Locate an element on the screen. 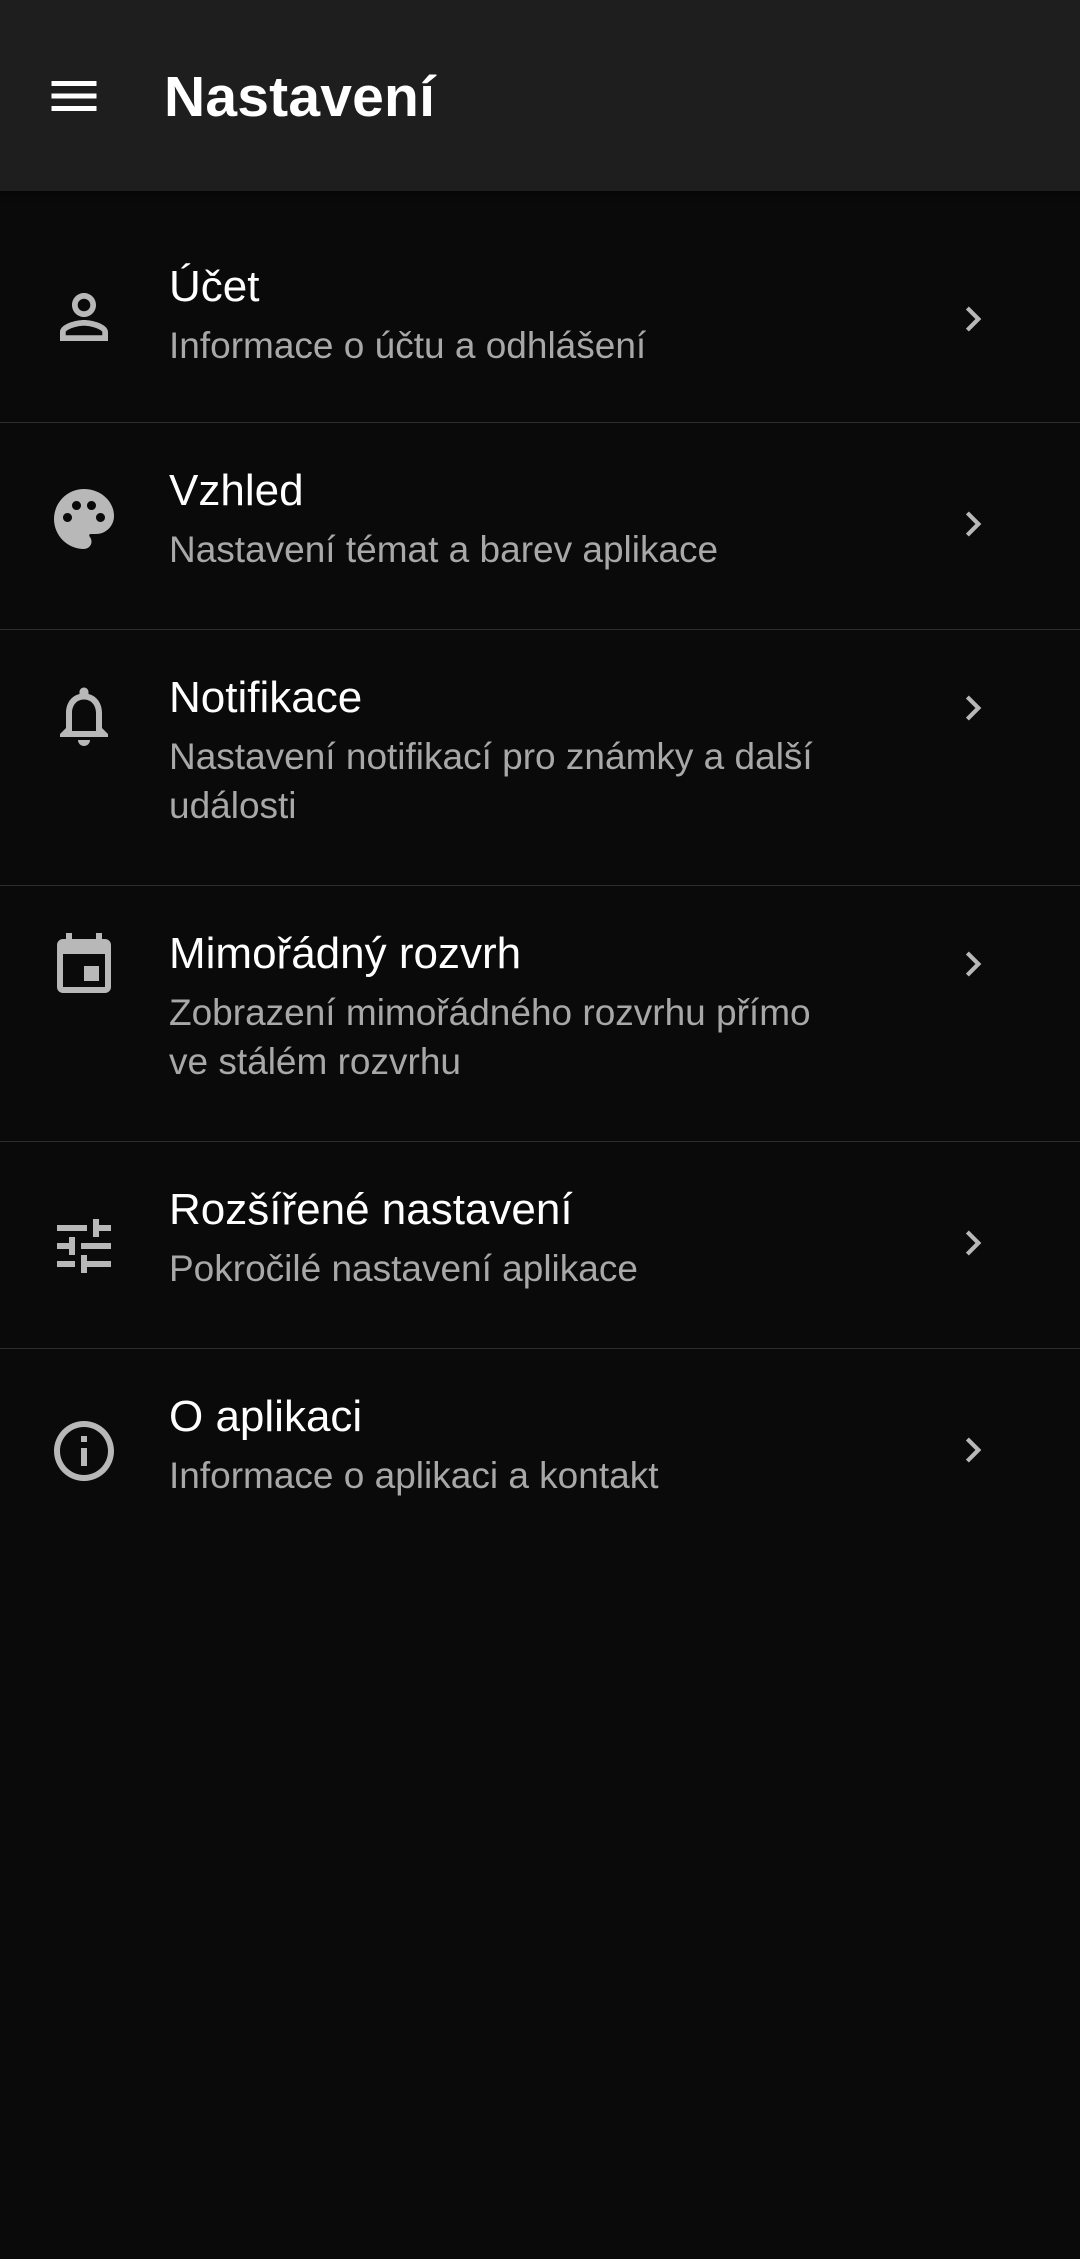 The image size is (1080, 2259). menu-icon is located at coordinates (74, 96).